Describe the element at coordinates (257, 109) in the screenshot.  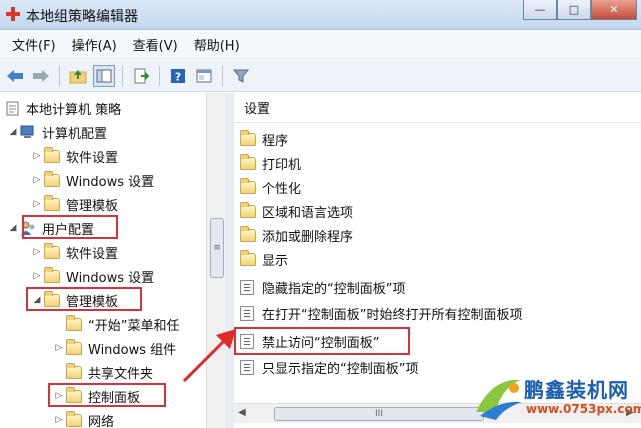
I see `header-label: 设置` at that location.